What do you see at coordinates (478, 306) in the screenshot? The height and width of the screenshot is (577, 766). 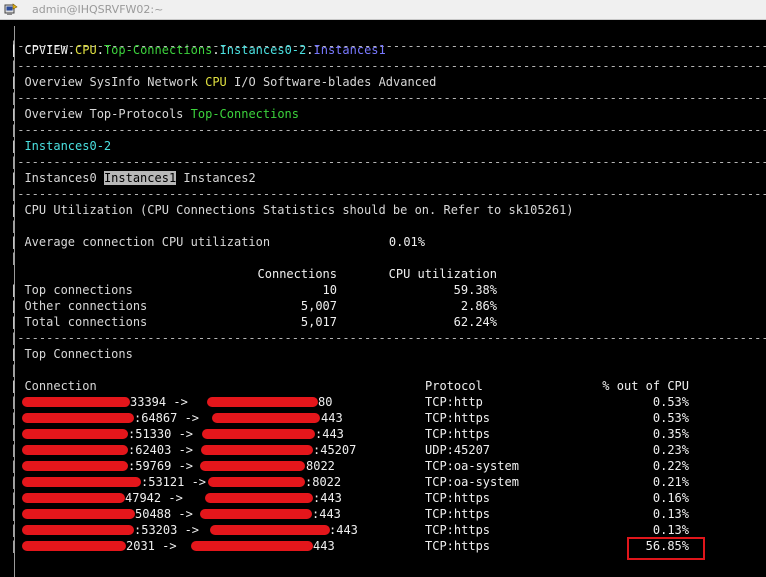 I see `stats-row-cpu: 2.86%` at bounding box center [478, 306].